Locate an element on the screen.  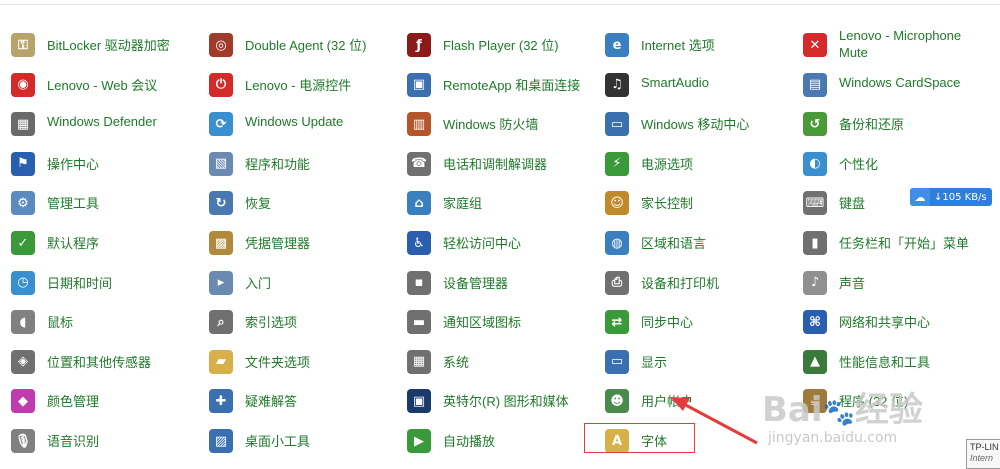
smartaudio-icon: ♫ is located at coordinates (617, 84).